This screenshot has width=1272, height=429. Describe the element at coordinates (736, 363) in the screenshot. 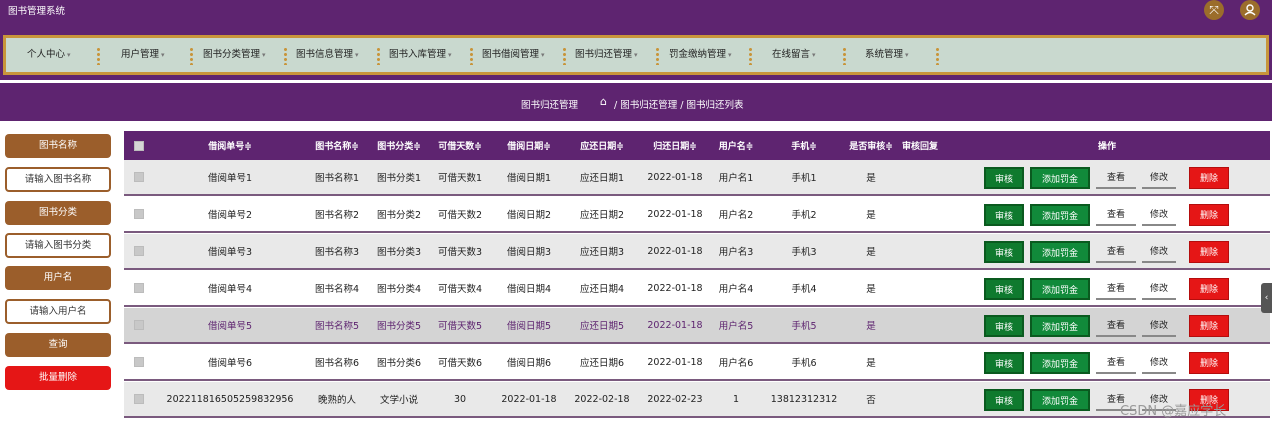

I see `cell-username: 用户名6` at that location.